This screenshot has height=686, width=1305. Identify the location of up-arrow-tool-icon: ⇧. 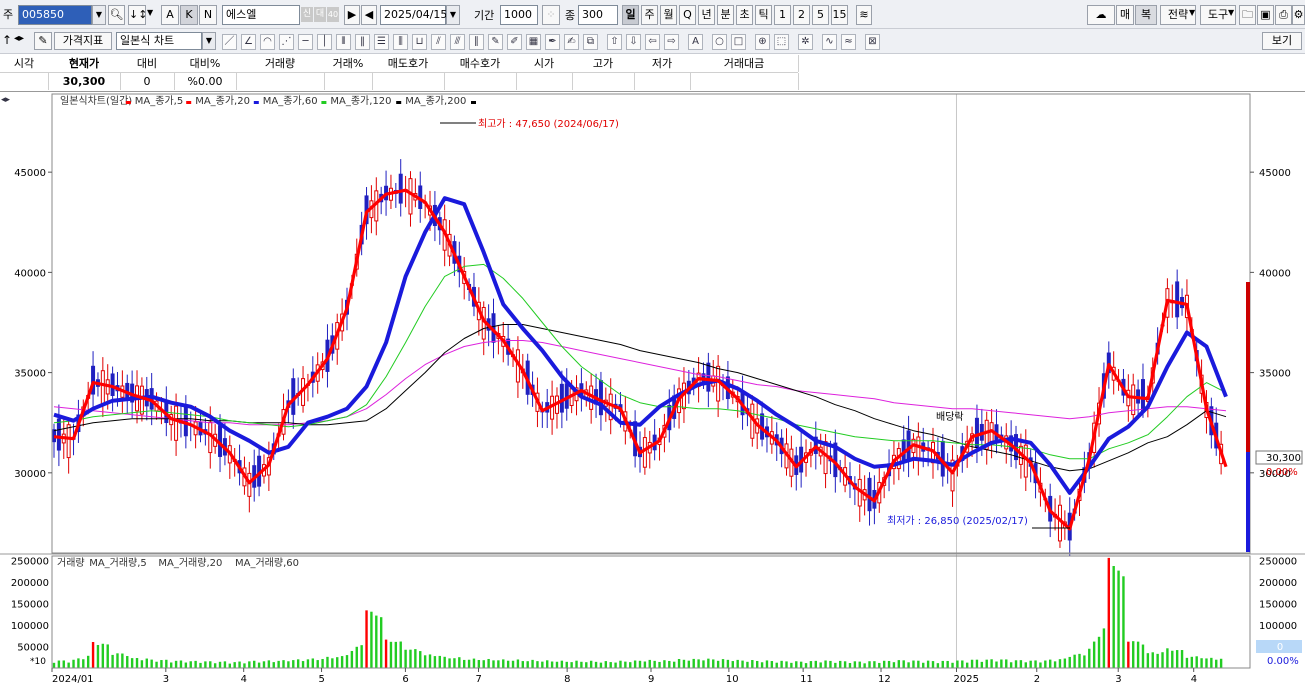
(614, 42).